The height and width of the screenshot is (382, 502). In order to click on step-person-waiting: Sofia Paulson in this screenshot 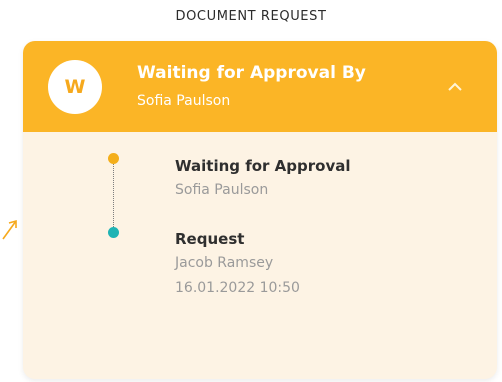, I will do `click(222, 190)`.